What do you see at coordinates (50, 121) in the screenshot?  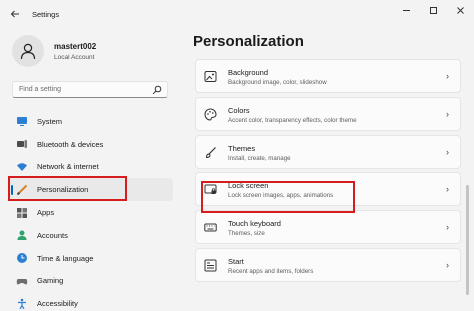 I see `sidebar-item-label: System` at bounding box center [50, 121].